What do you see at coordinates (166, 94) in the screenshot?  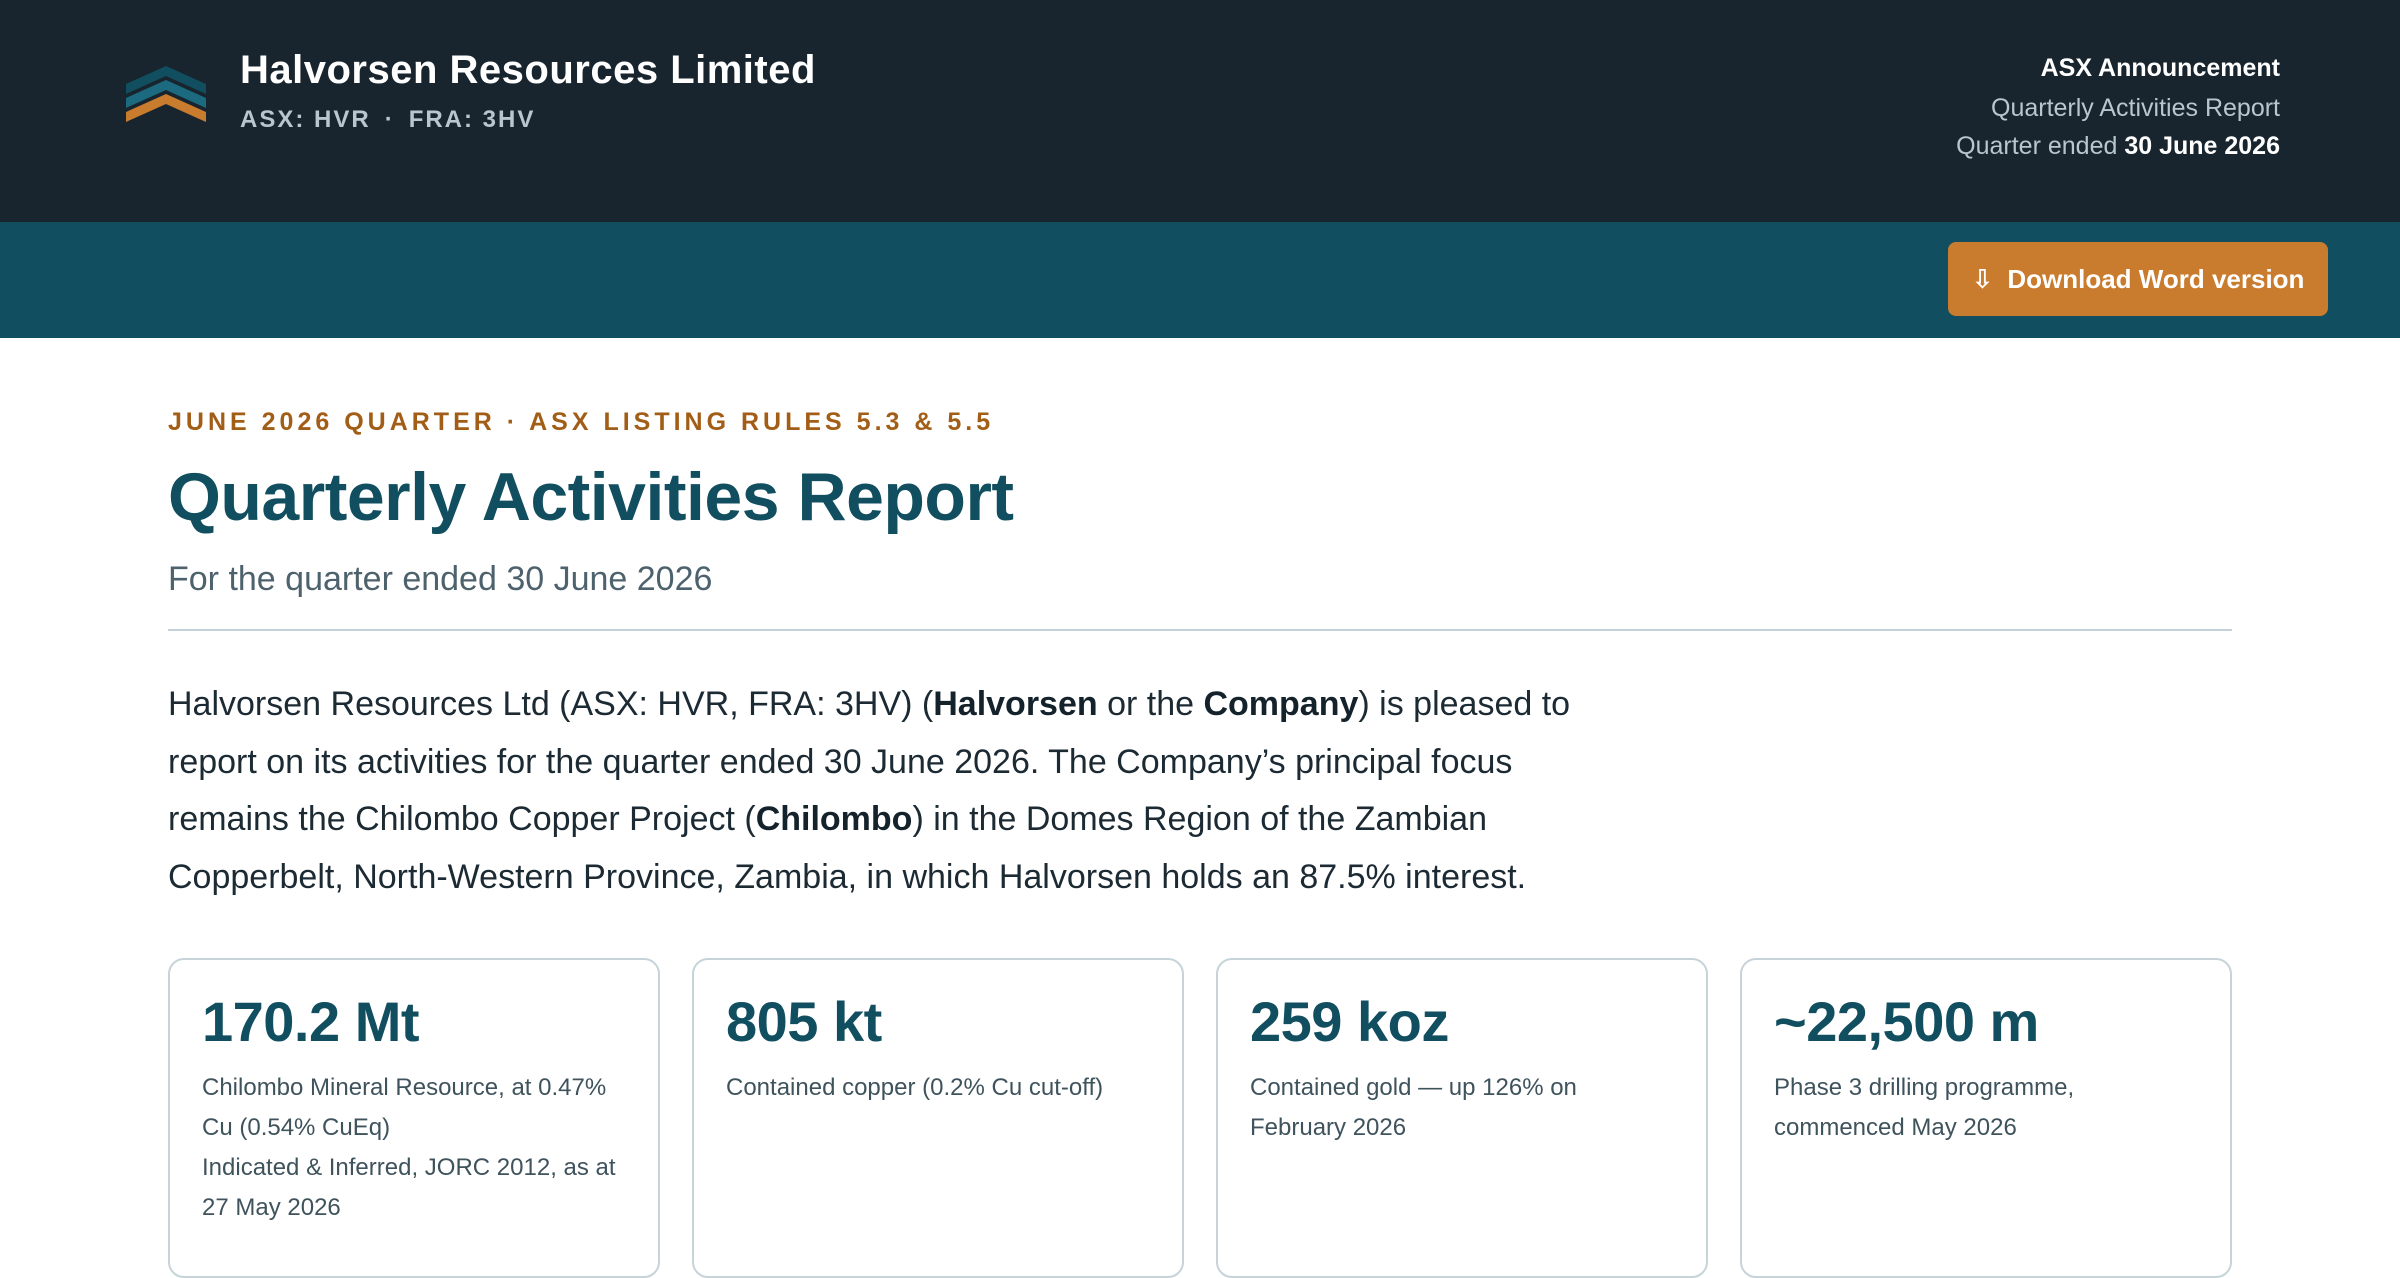 I see `company-logo-icon` at bounding box center [166, 94].